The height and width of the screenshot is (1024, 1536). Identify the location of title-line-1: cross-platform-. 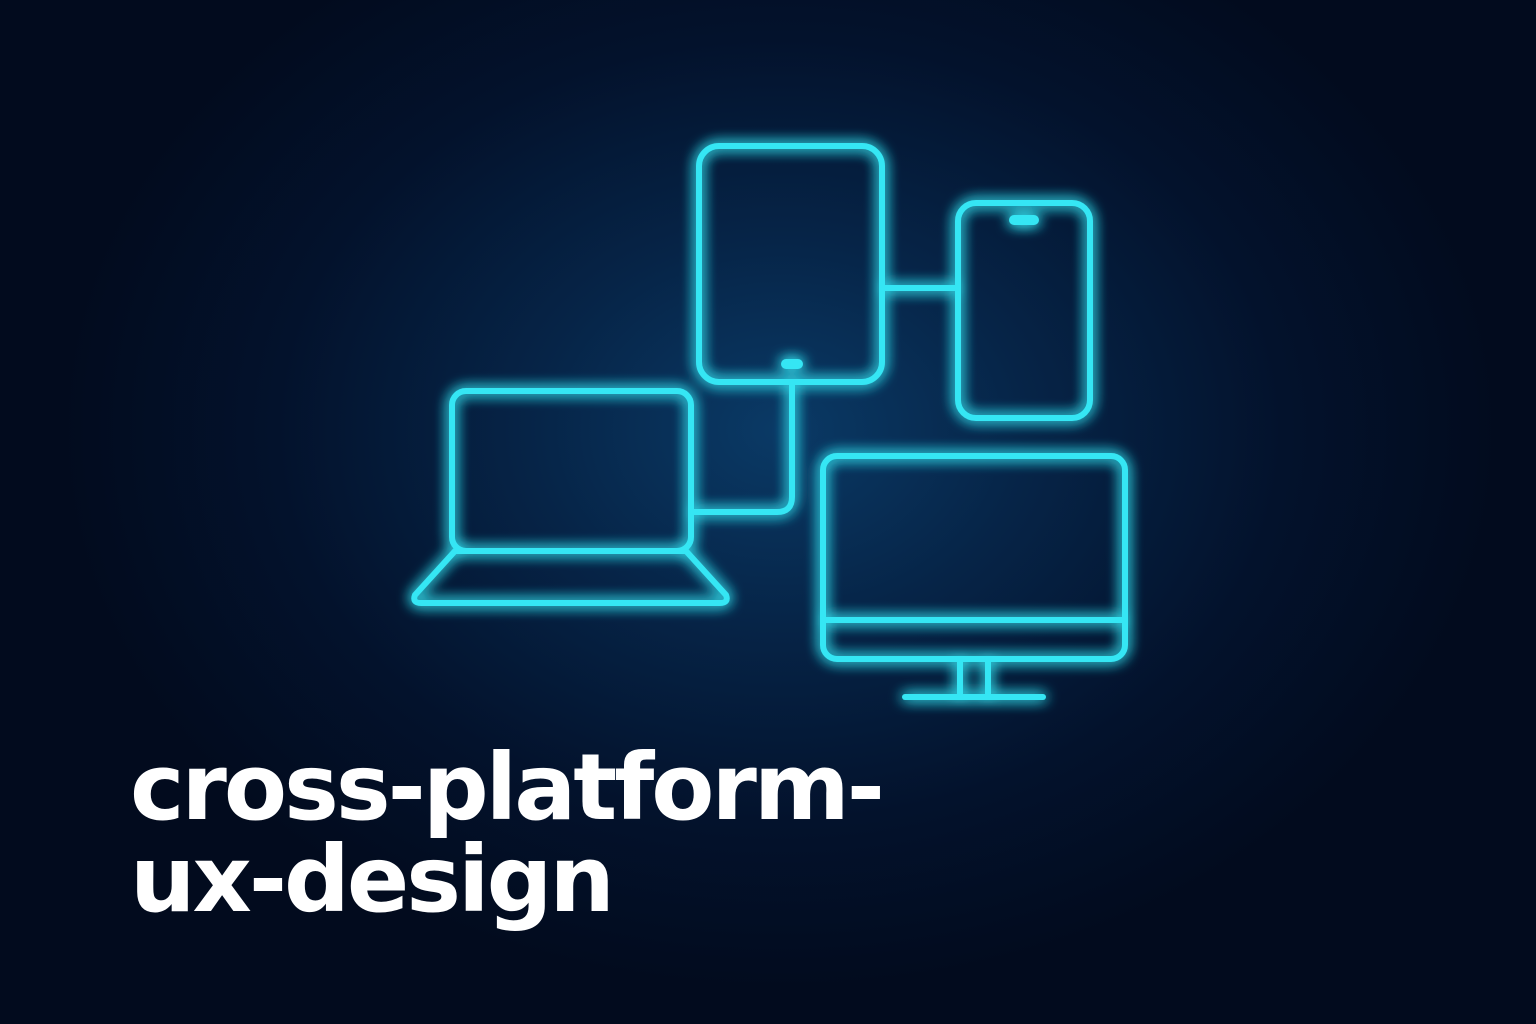
(507, 787).